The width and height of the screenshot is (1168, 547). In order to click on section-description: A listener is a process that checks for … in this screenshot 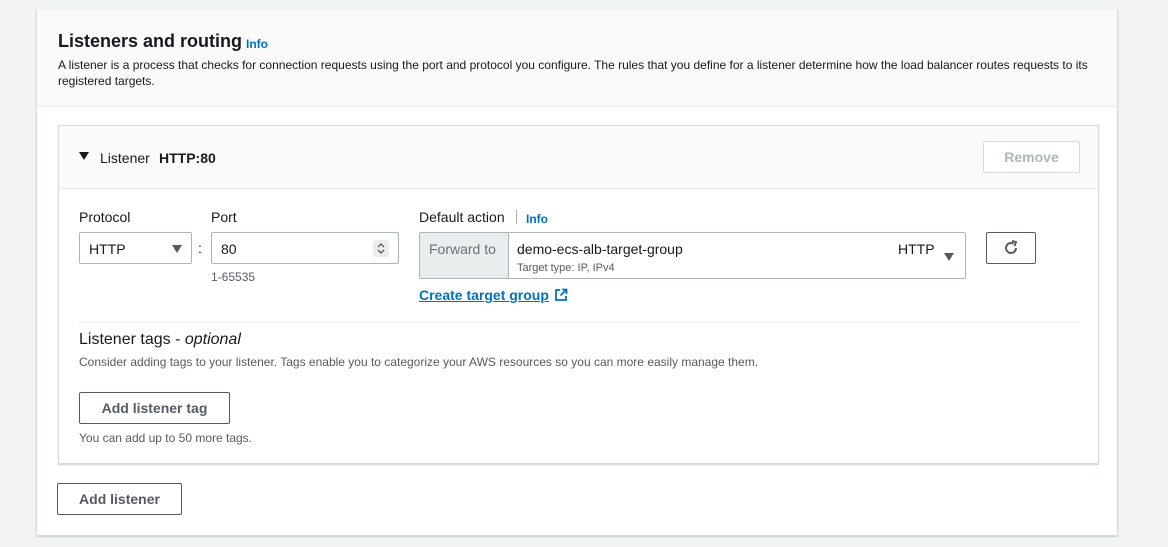, I will do `click(573, 73)`.